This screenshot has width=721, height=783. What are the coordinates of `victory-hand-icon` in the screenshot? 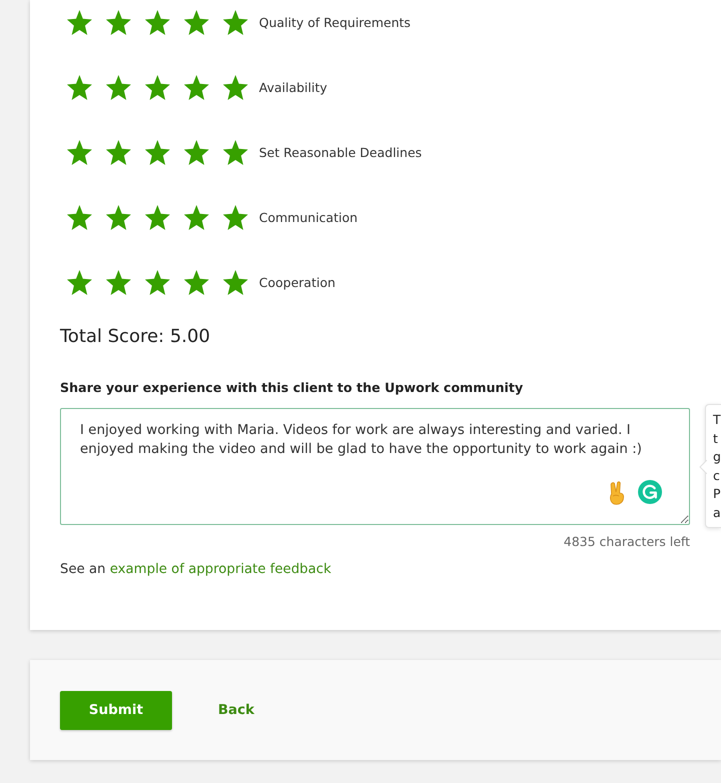 It's located at (617, 493).